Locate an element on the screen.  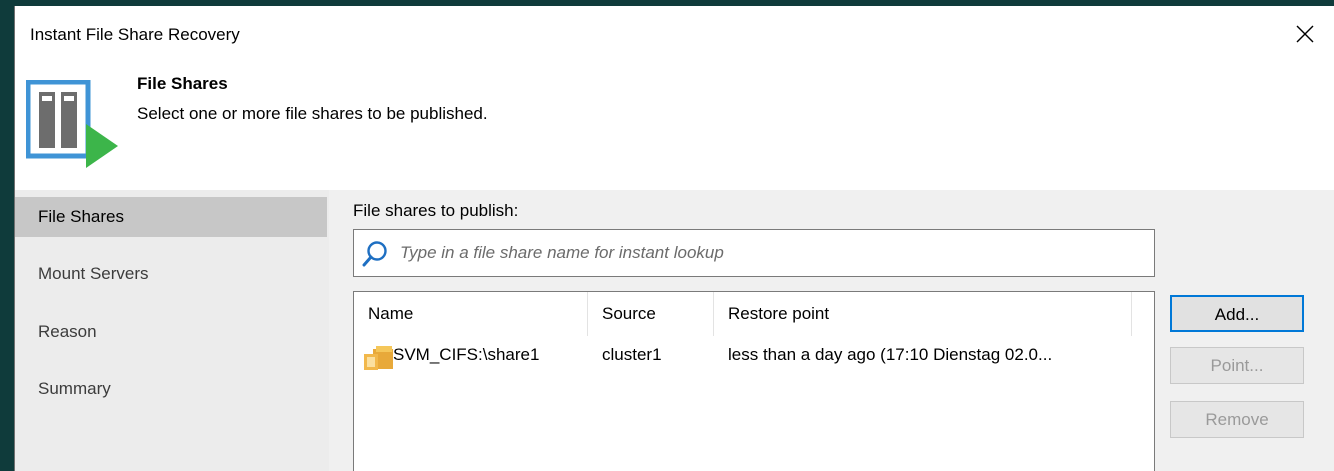
file-share-publish-icon is located at coordinates (72, 124).